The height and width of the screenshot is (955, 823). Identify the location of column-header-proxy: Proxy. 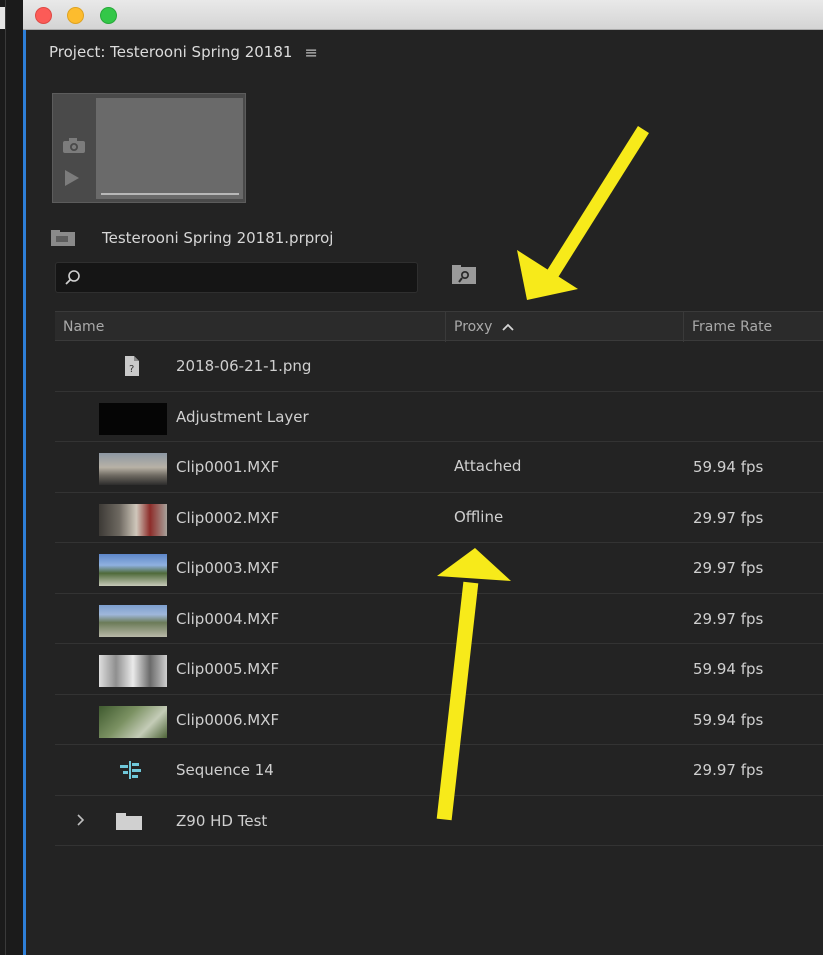
(479, 327).